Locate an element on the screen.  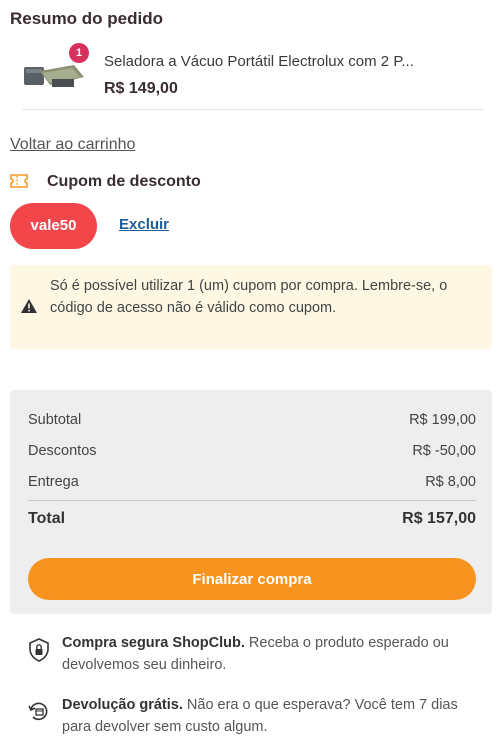
product-thumbnail is located at coordinates (54, 76).